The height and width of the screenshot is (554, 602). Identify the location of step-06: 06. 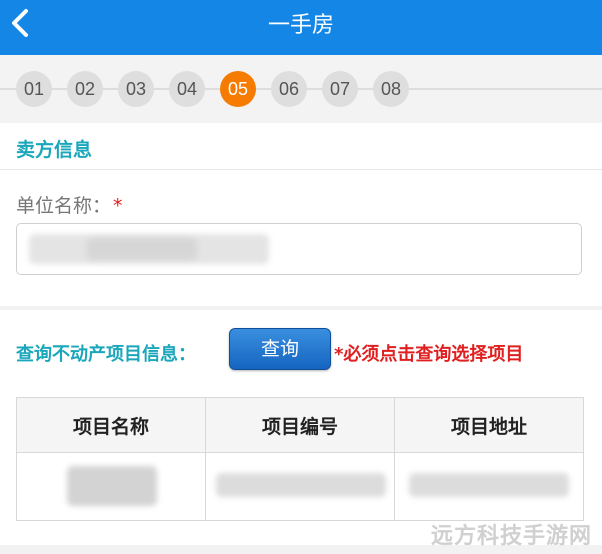
(289, 89).